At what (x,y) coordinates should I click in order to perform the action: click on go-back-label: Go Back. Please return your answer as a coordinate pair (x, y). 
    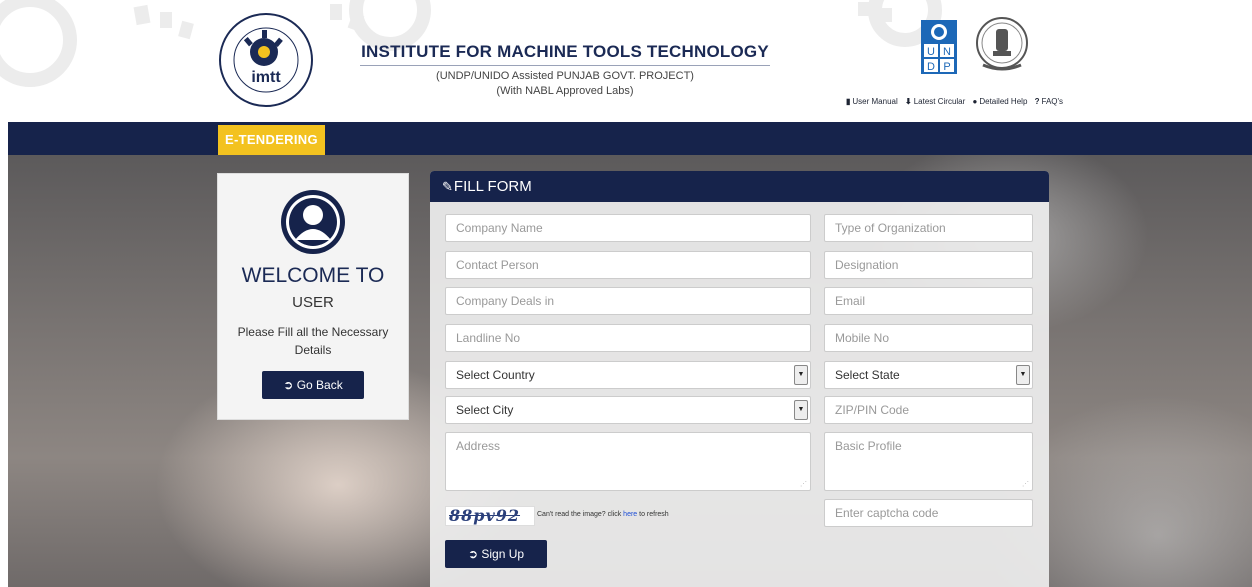
    Looking at the image, I should click on (319, 385).